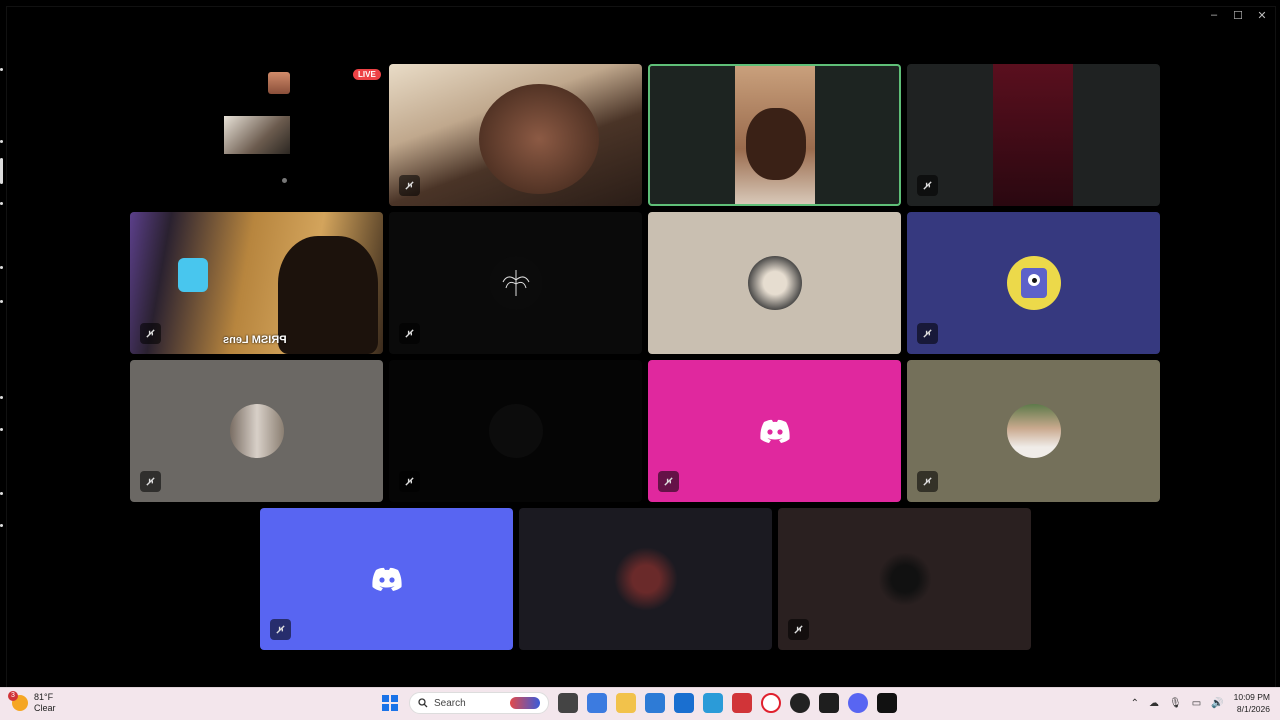  Describe the element at coordinates (13, 696) in the screenshot. I see `notification-badge: 3` at that location.